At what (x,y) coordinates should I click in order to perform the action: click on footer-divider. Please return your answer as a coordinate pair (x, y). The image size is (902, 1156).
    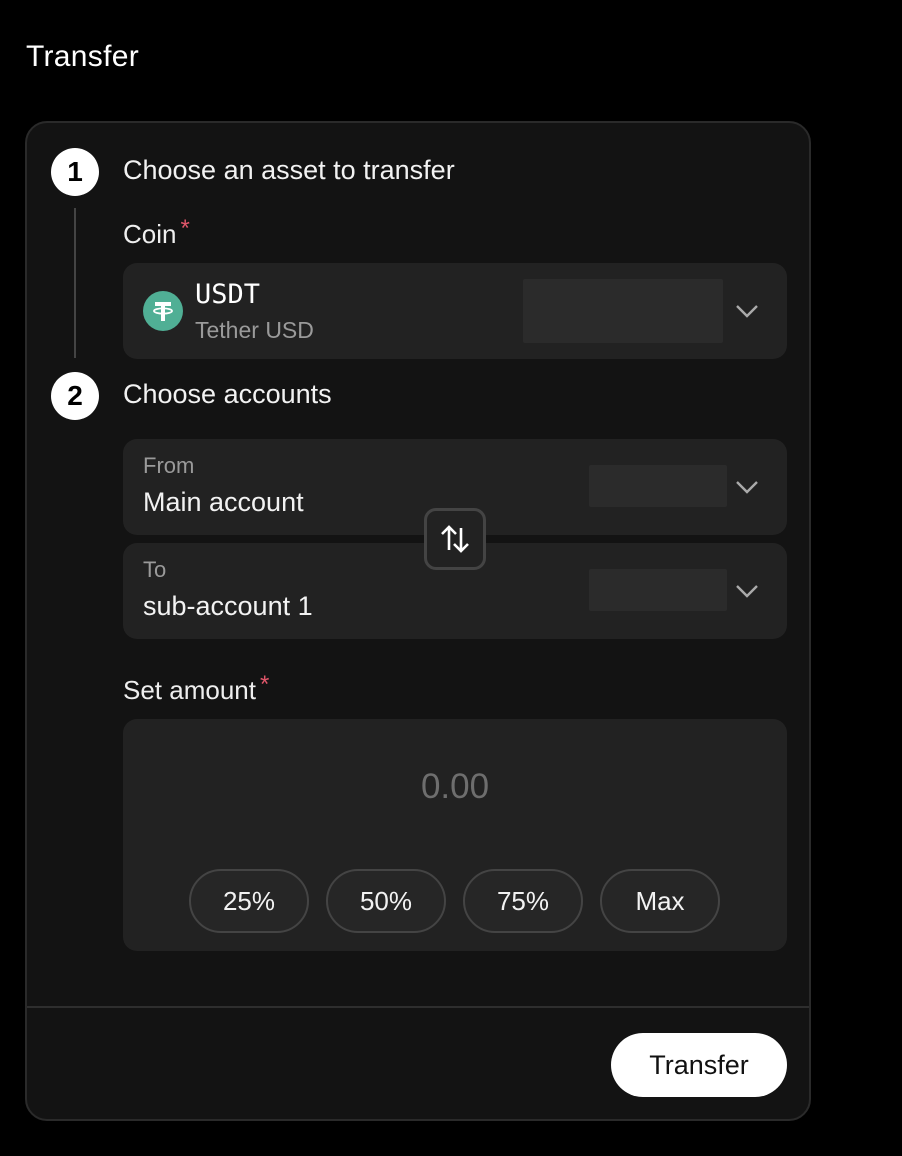
    Looking at the image, I should click on (418, 1007).